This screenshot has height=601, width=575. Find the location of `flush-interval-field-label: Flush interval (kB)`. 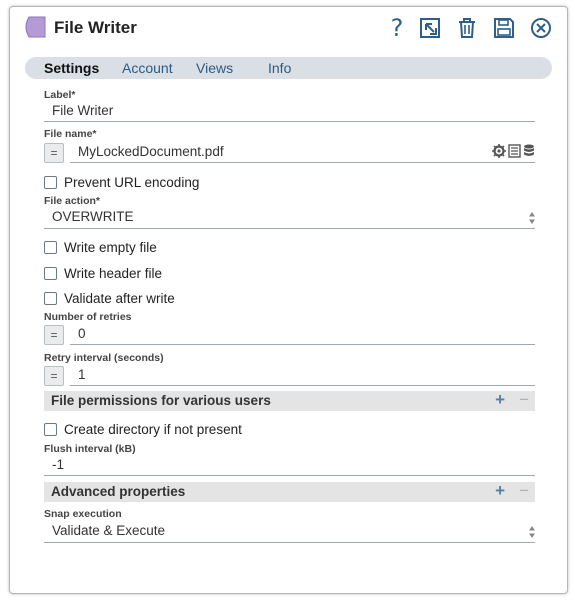

flush-interval-field-label: Flush interval (kB) is located at coordinates (90, 449).